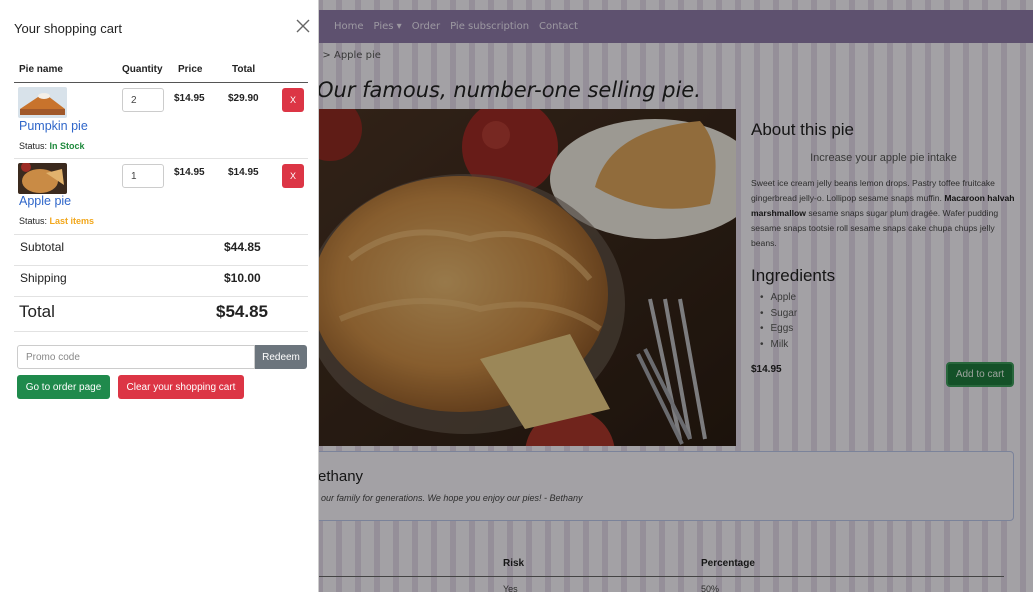 This screenshot has height=592, width=1033. Describe the element at coordinates (242, 278) in the screenshot. I see `shipping-value: $10.00` at that location.